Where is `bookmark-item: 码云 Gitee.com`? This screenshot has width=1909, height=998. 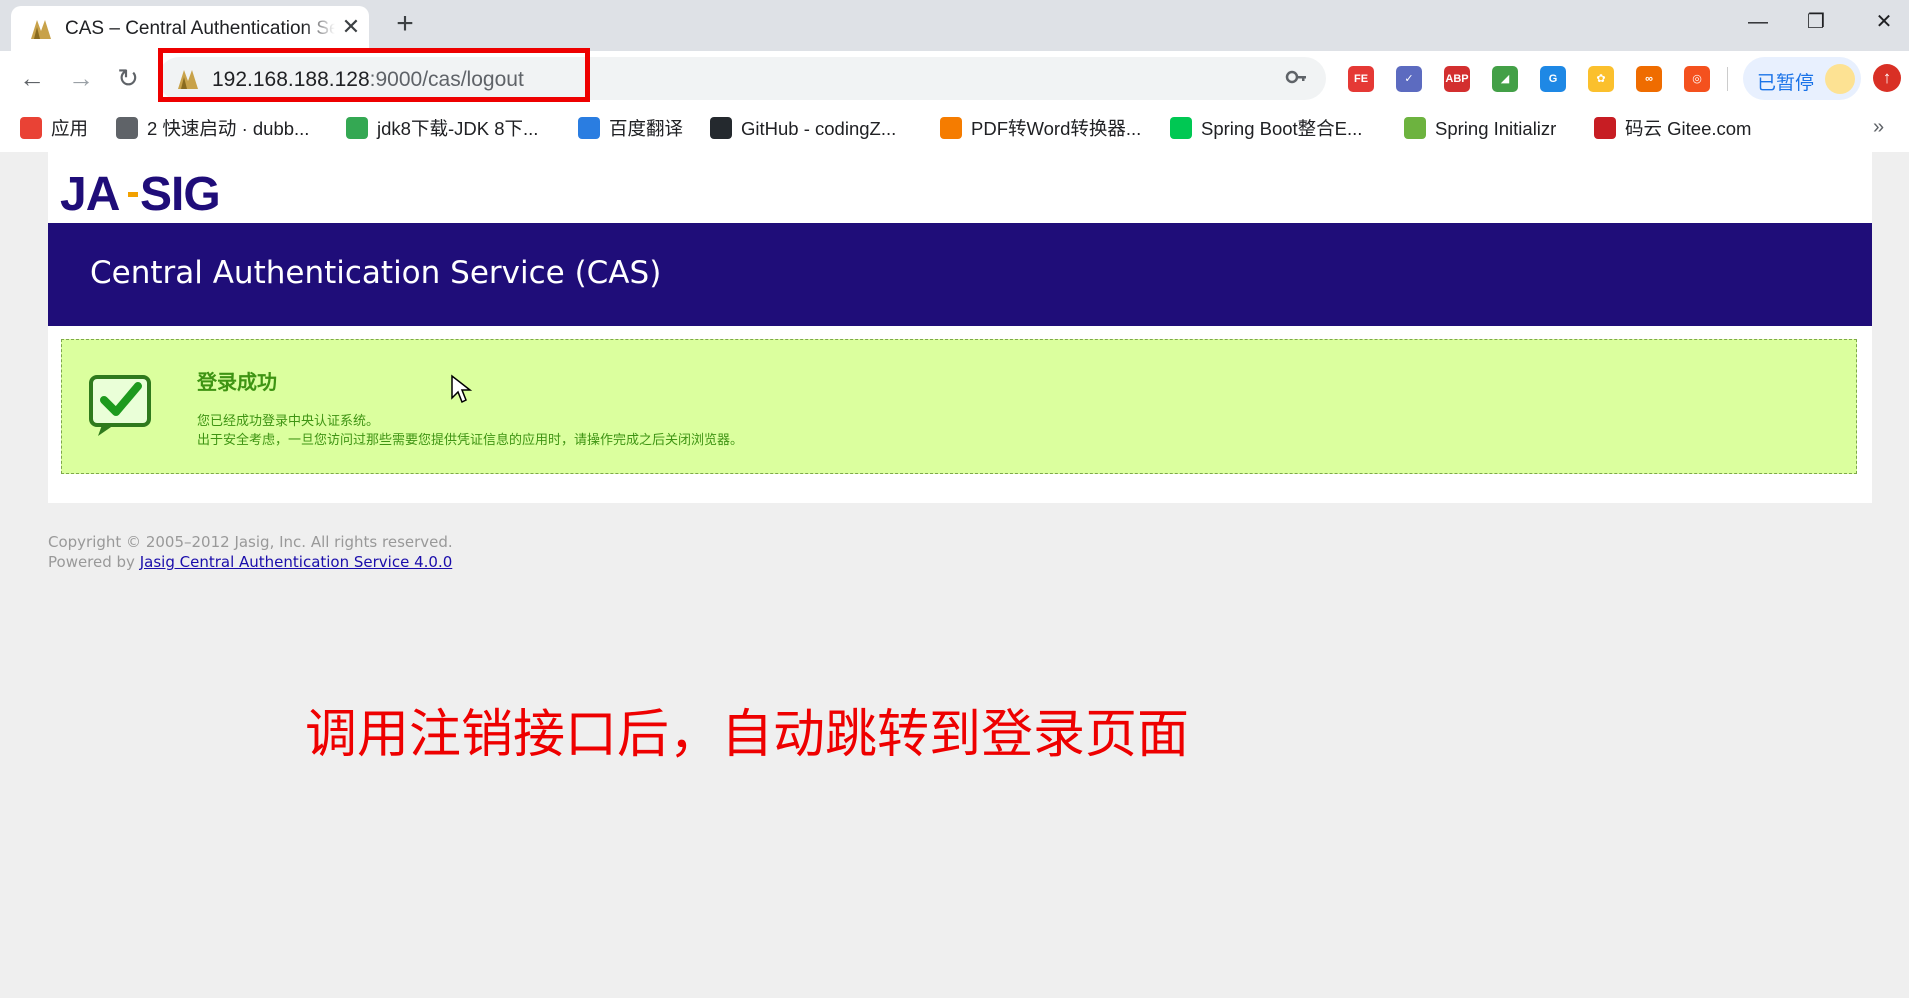 bookmark-item: 码云 Gitee.com is located at coordinates (1672, 129).